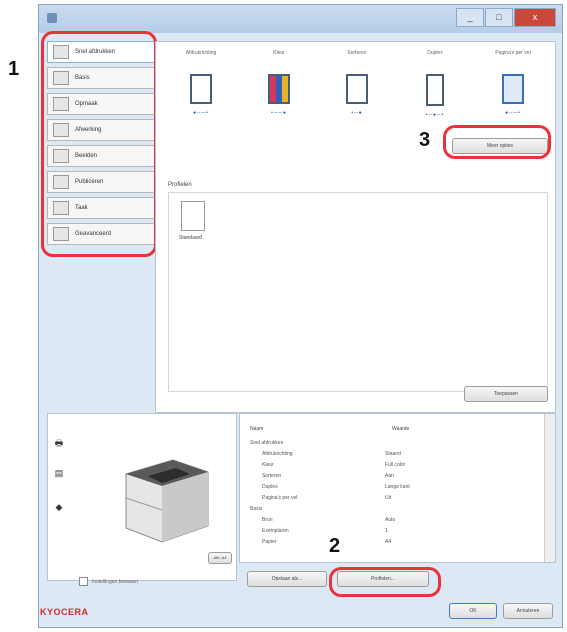 This screenshot has height=632, width=567. What do you see at coordinates (435, 90) in the screenshot?
I see `duplex-icon` at bounding box center [435, 90].